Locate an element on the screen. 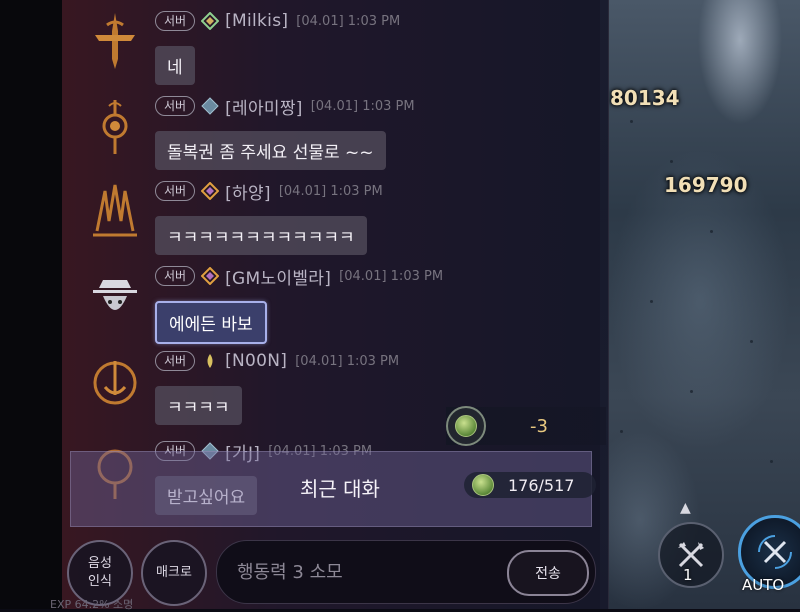 Image resolution: width=800 pixels, height=612 pixels. macro-button: 매크로 is located at coordinates (174, 573).